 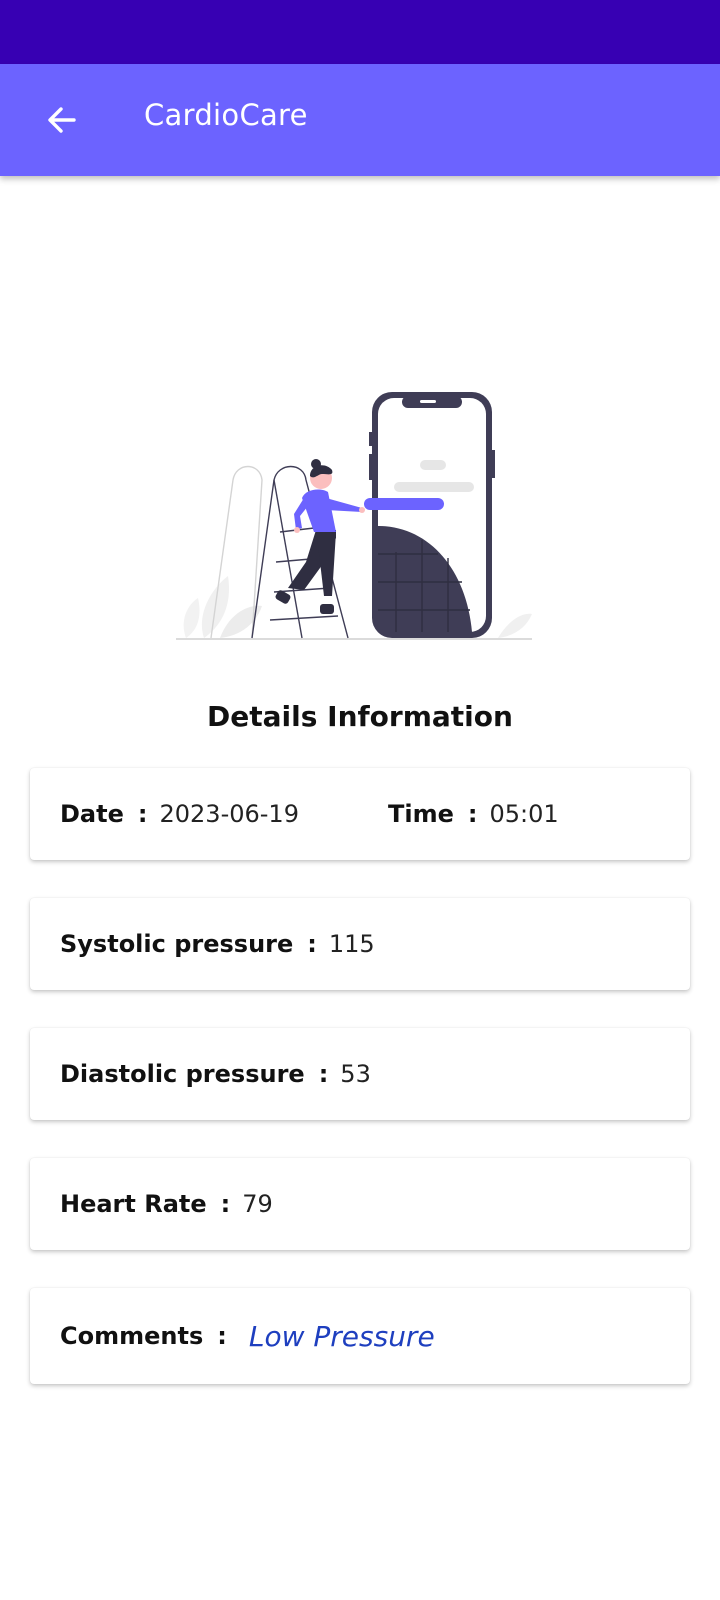 What do you see at coordinates (341, 1336) in the screenshot?
I see `comments-value: Low Pressure` at bounding box center [341, 1336].